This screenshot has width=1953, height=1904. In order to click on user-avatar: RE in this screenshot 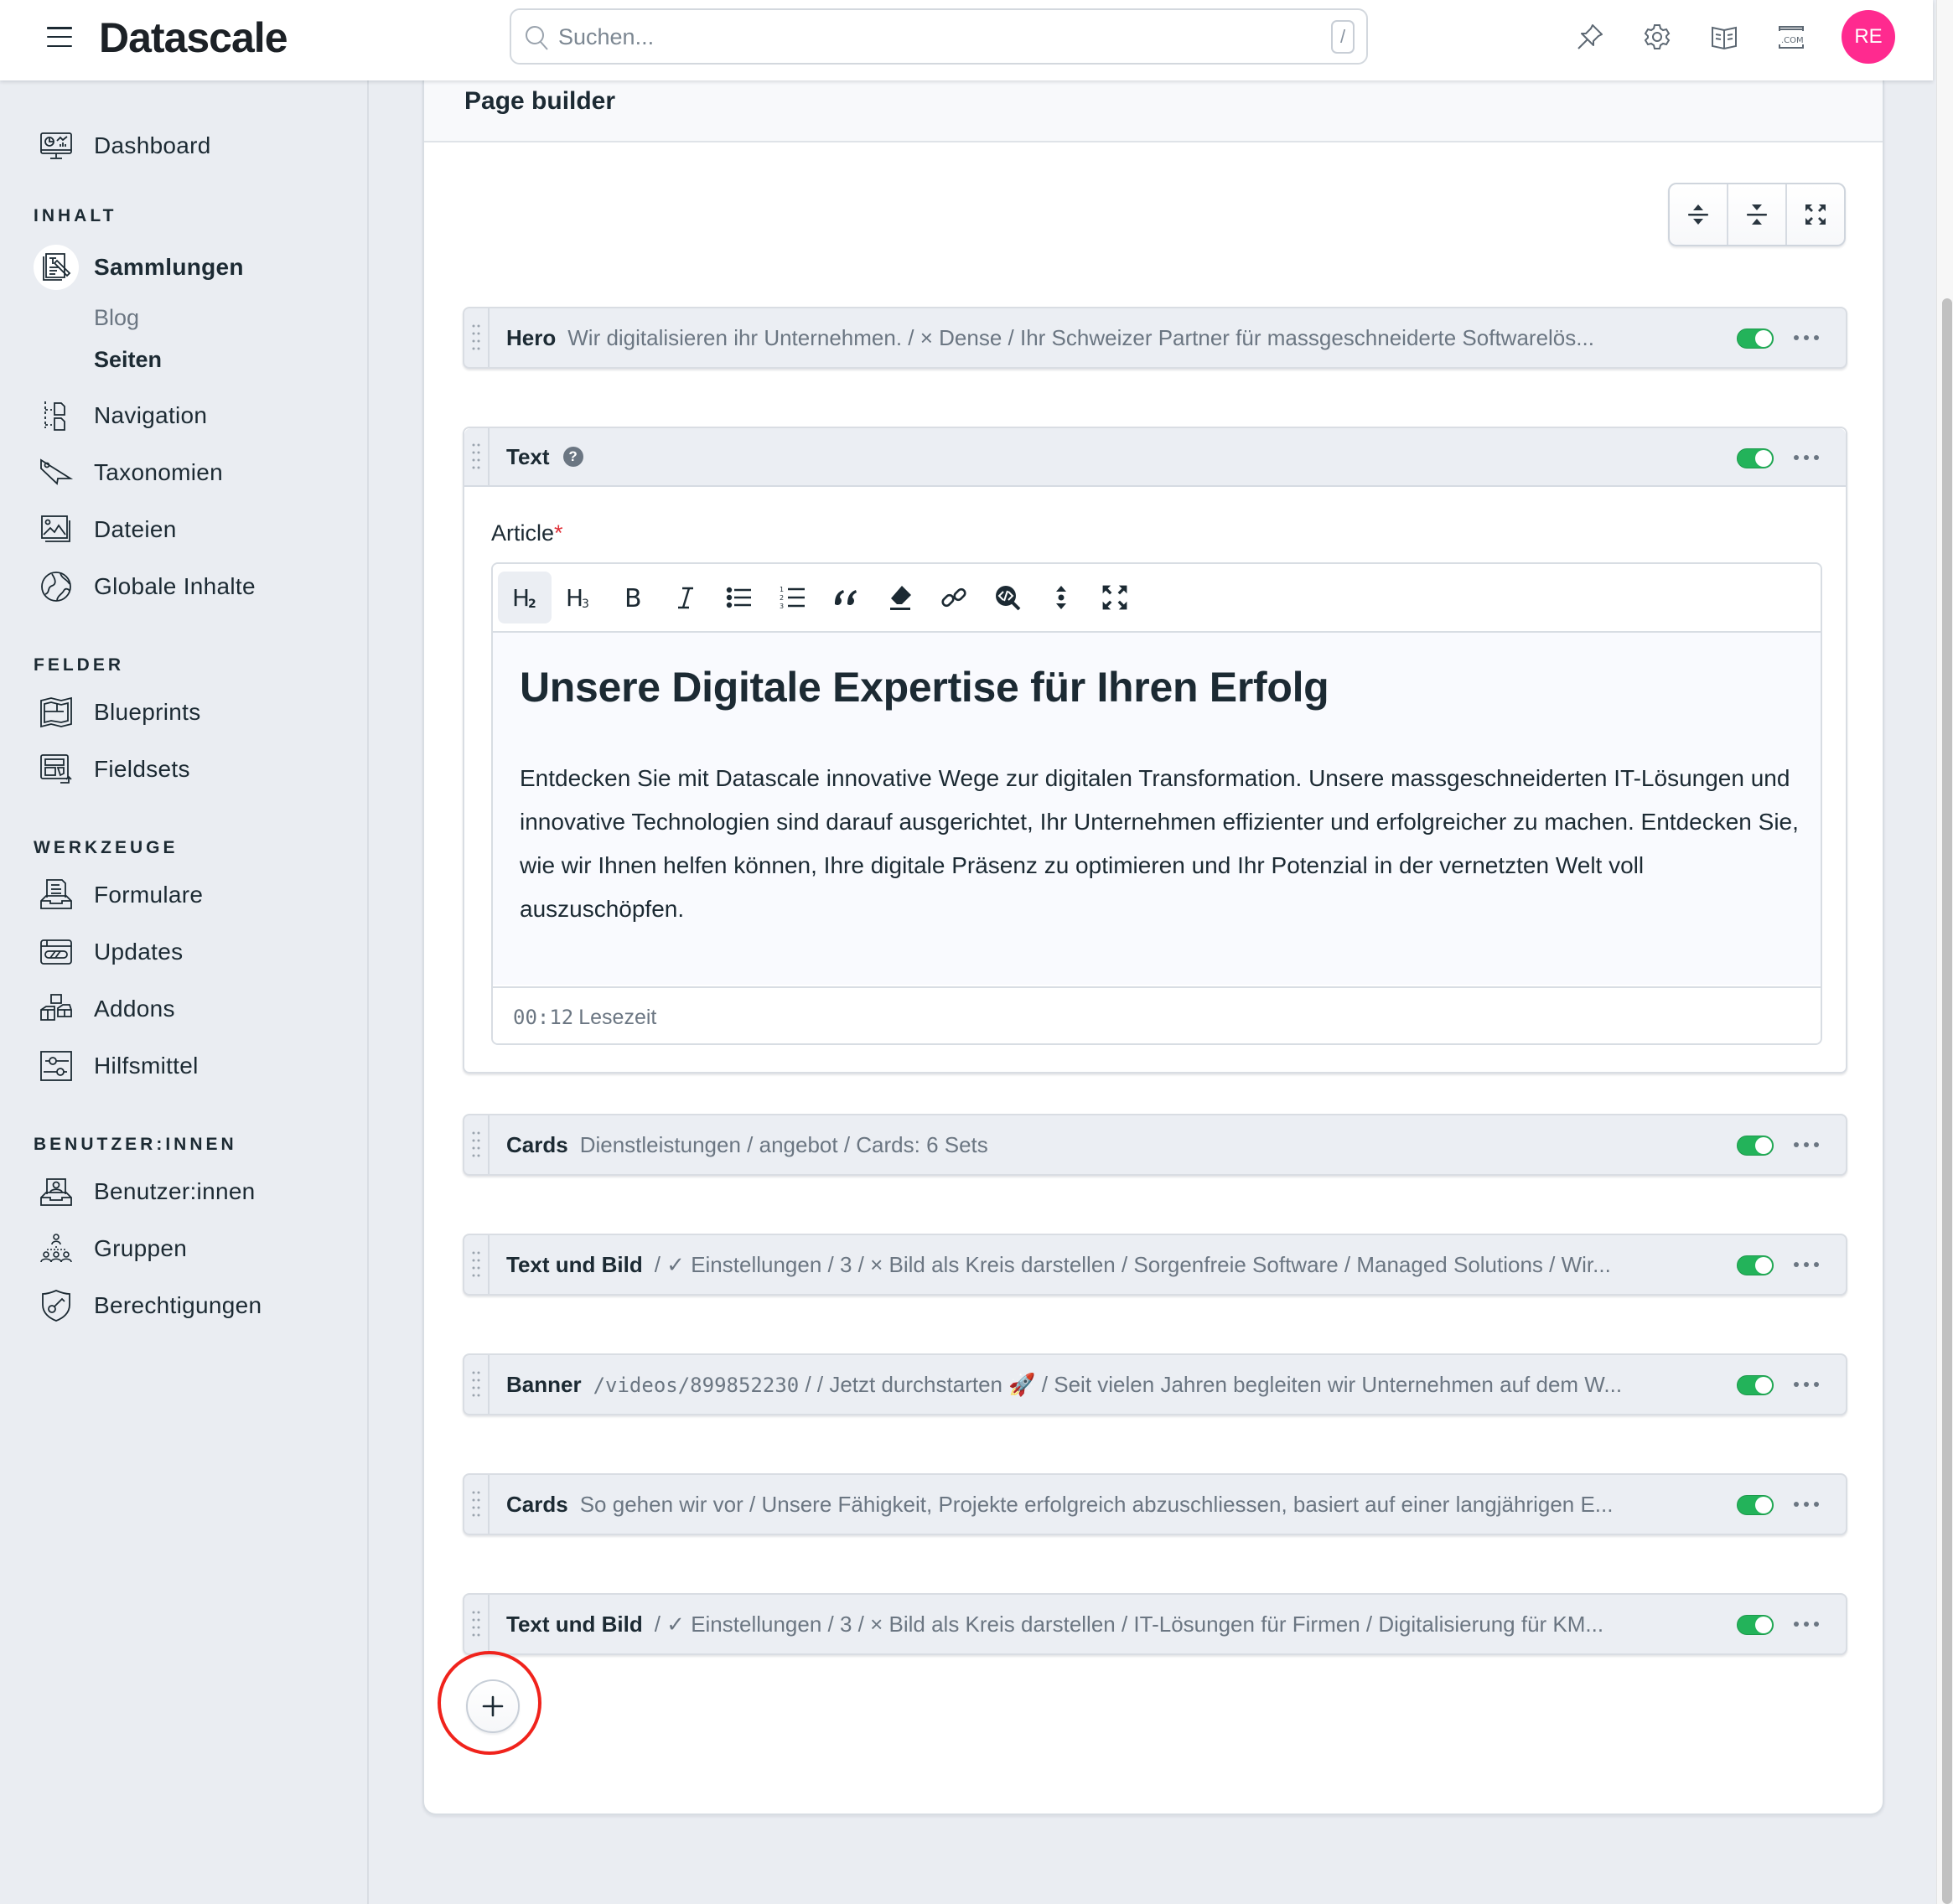, I will do `click(1868, 37)`.